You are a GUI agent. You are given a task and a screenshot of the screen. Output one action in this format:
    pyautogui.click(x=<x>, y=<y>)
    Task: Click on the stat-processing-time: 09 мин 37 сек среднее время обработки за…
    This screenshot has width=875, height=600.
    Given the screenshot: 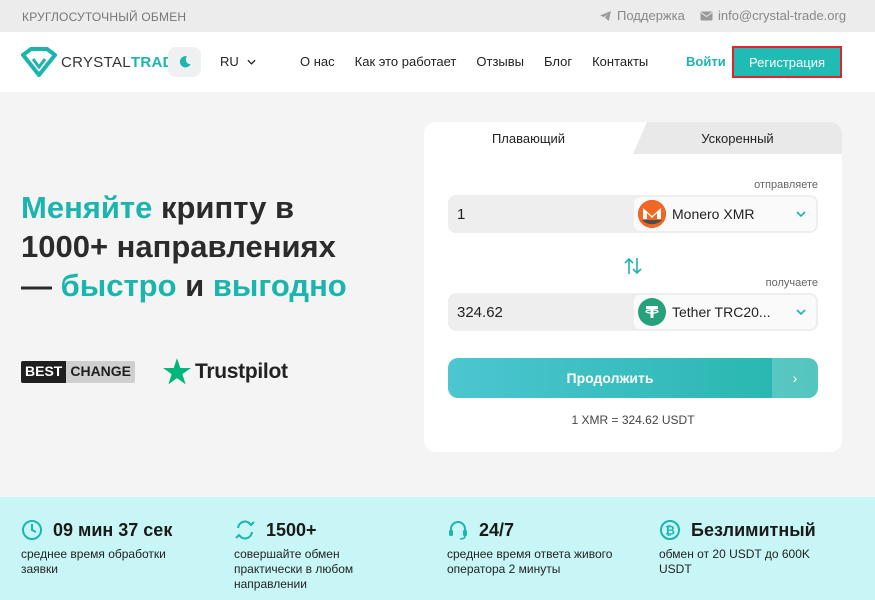 What is the action you would take?
    pyautogui.click(x=121, y=548)
    